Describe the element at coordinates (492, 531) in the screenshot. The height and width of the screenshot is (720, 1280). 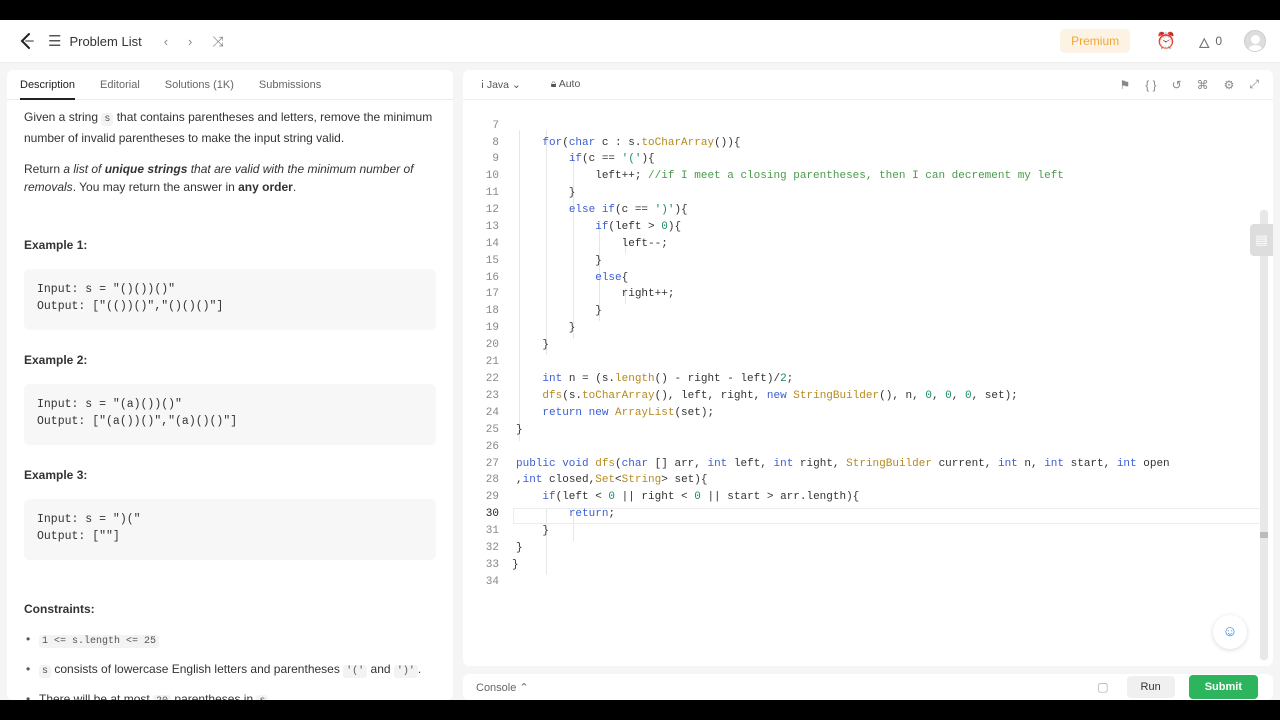
I see `line-number: 31` at that location.